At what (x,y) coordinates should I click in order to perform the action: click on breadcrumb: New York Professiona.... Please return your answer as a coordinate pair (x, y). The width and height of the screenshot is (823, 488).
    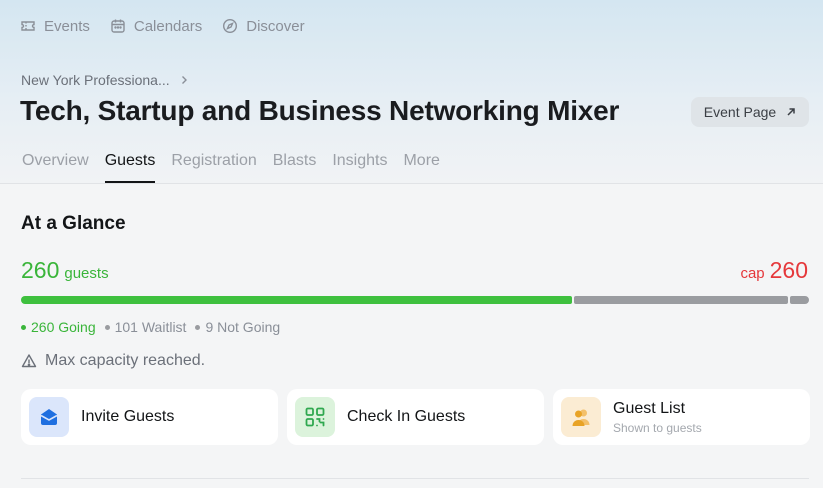
    Looking at the image, I should click on (105, 80).